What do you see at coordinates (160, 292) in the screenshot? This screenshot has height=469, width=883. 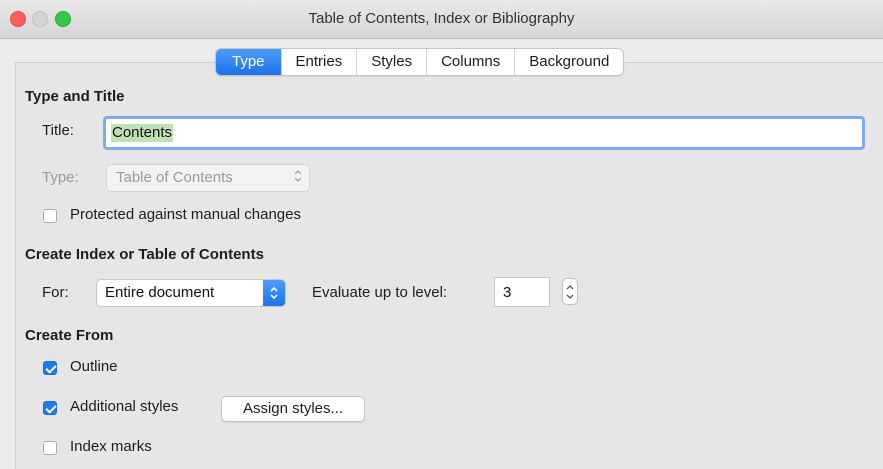 I see `for-select-value: Entire document` at bounding box center [160, 292].